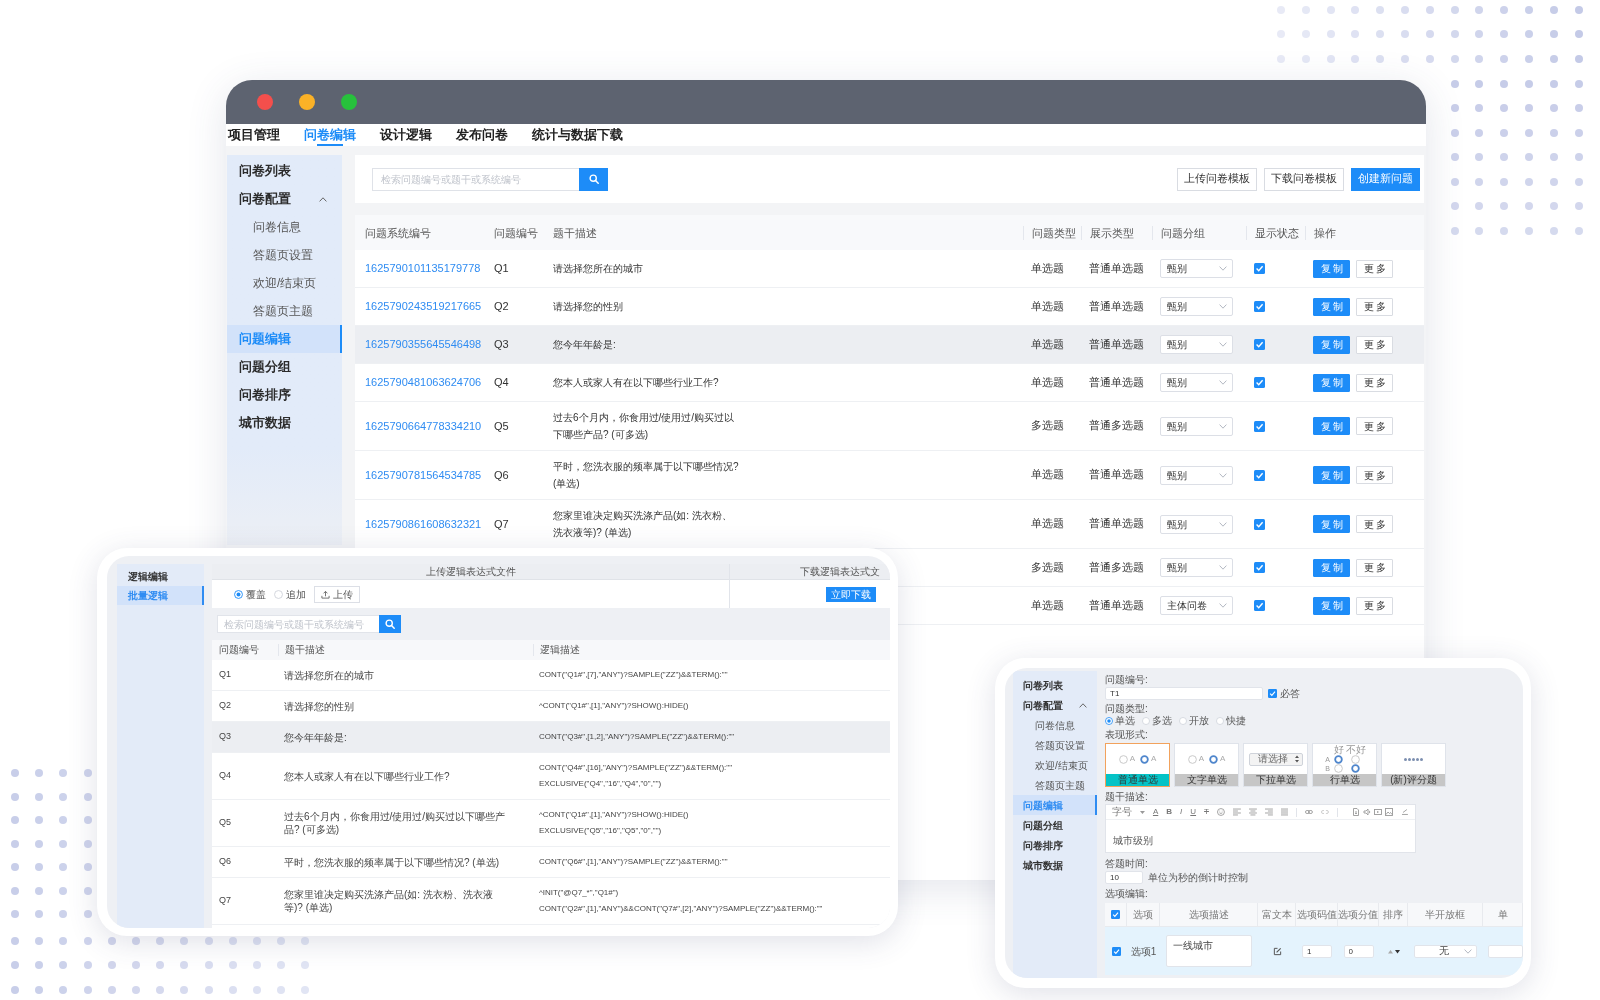 This screenshot has height=1000, width=1600. What do you see at coordinates (1275, 765) in the screenshot?
I see `style-option-card: 请选择 下拉单选` at bounding box center [1275, 765].